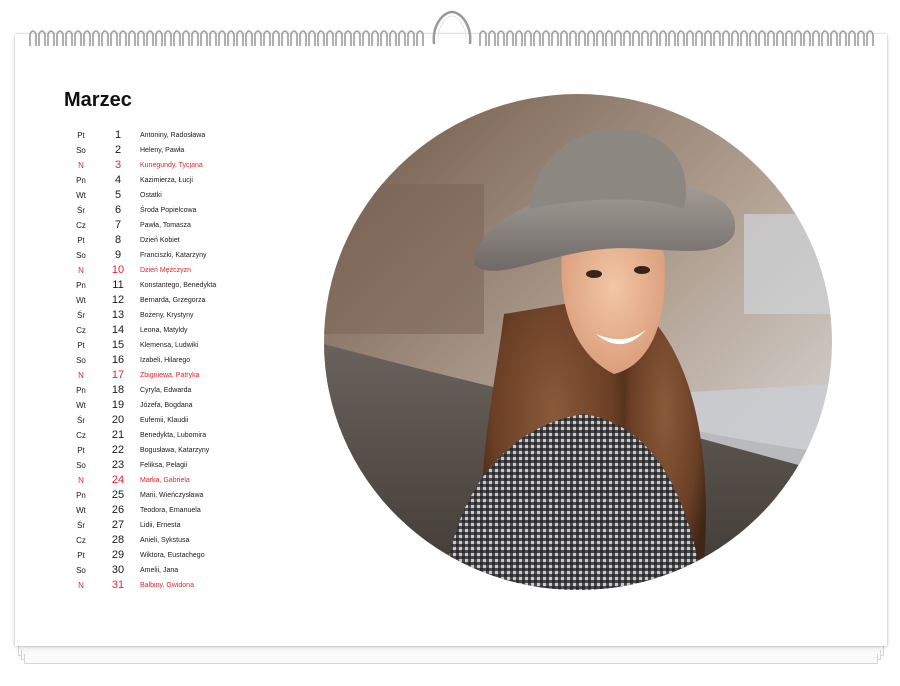 Image resolution: width=900 pixels, height=686 pixels. Describe the element at coordinates (118, 465) in the screenshot. I see `day-number: 23` at that location.